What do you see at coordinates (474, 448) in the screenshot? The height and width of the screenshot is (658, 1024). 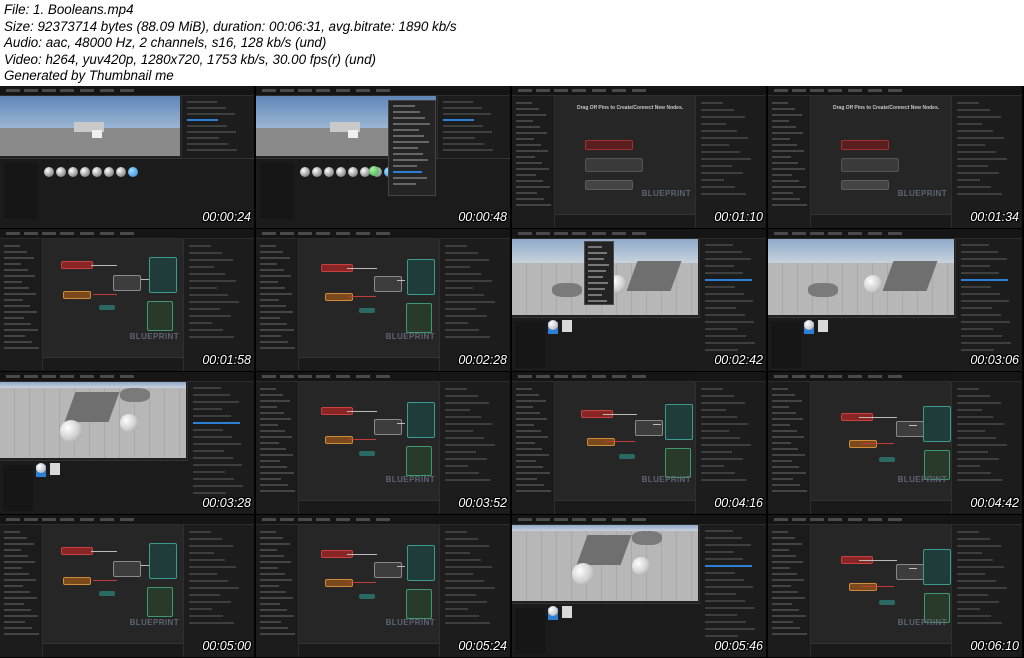 I see `details-panel` at bounding box center [474, 448].